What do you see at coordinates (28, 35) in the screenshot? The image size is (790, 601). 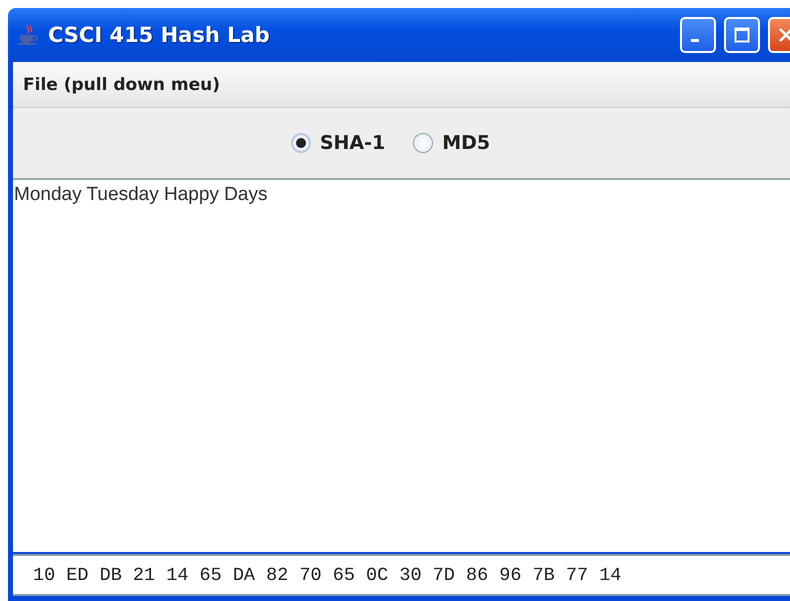 I see `coffee-cup-icon` at bounding box center [28, 35].